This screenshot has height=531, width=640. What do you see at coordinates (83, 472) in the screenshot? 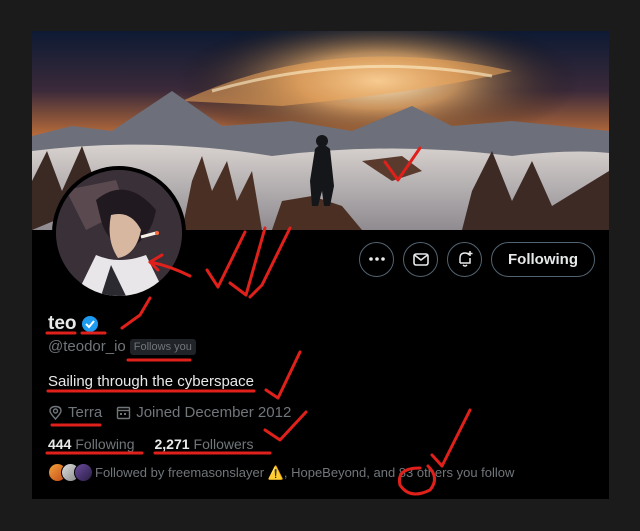
I see `follower-avatar` at bounding box center [83, 472].